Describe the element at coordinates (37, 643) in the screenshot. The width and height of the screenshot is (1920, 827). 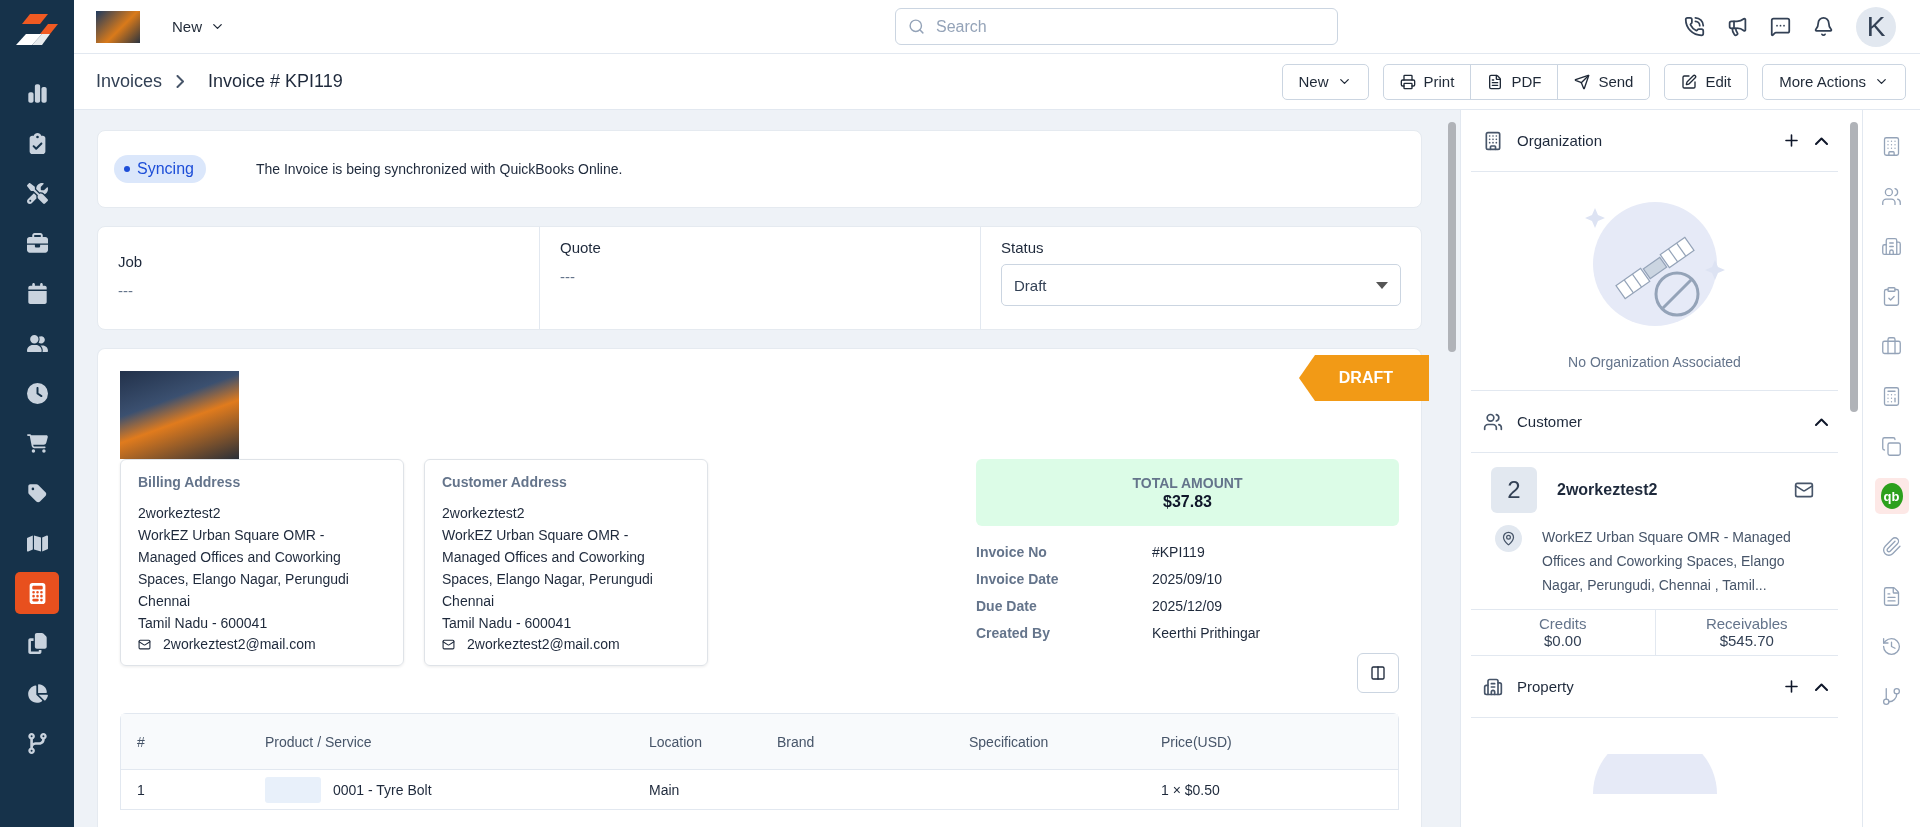
I see `files-icon` at that location.